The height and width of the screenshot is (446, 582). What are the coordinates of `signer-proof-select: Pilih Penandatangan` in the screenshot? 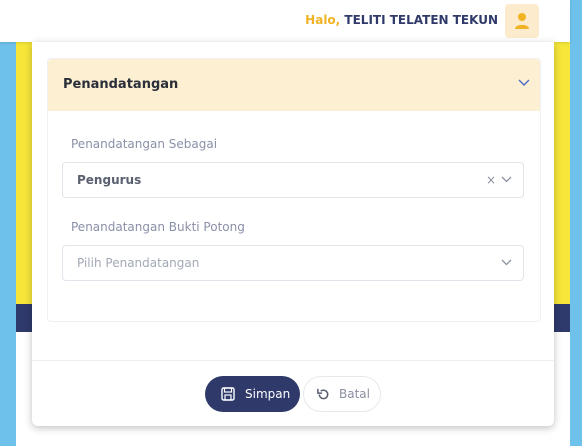 It's located at (293, 263).